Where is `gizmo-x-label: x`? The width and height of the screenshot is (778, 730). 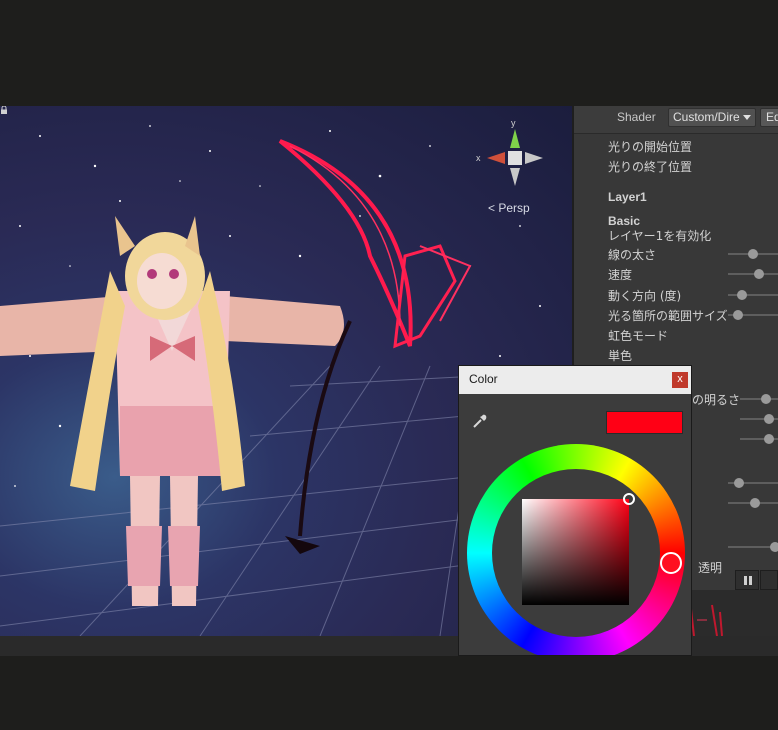 gizmo-x-label: x is located at coordinates (478, 158).